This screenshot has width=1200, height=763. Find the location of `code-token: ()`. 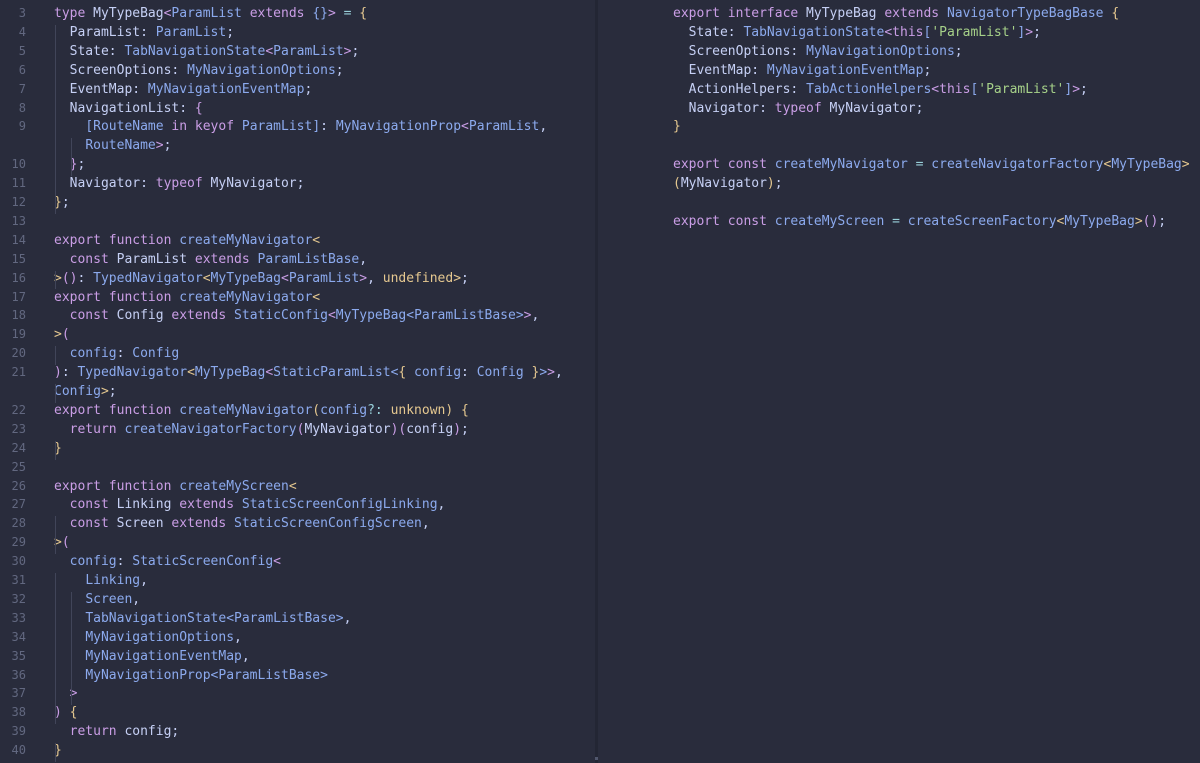

code-token: () is located at coordinates (69, 278).